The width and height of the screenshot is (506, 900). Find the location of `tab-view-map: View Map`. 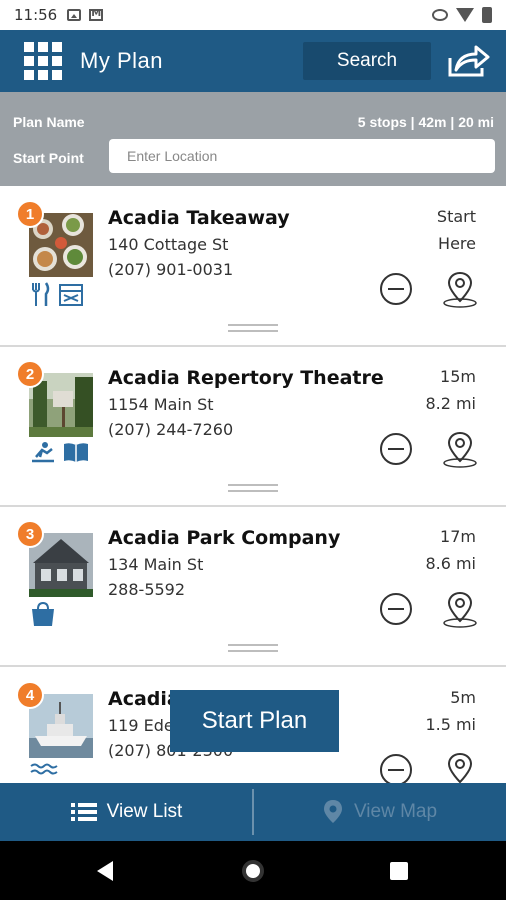

tab-view-map: View Map is located at coordinates (379, 812).